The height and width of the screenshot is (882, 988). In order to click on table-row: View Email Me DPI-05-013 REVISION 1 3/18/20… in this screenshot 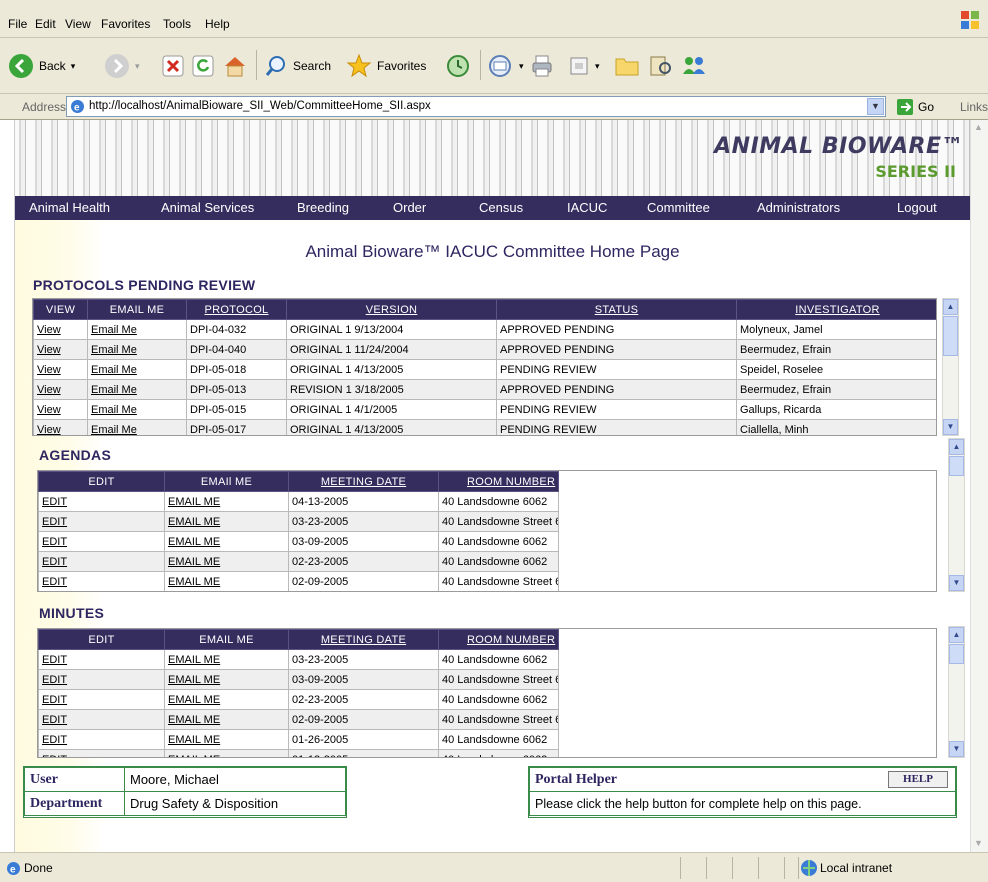, I will do `click(484, 389)`.